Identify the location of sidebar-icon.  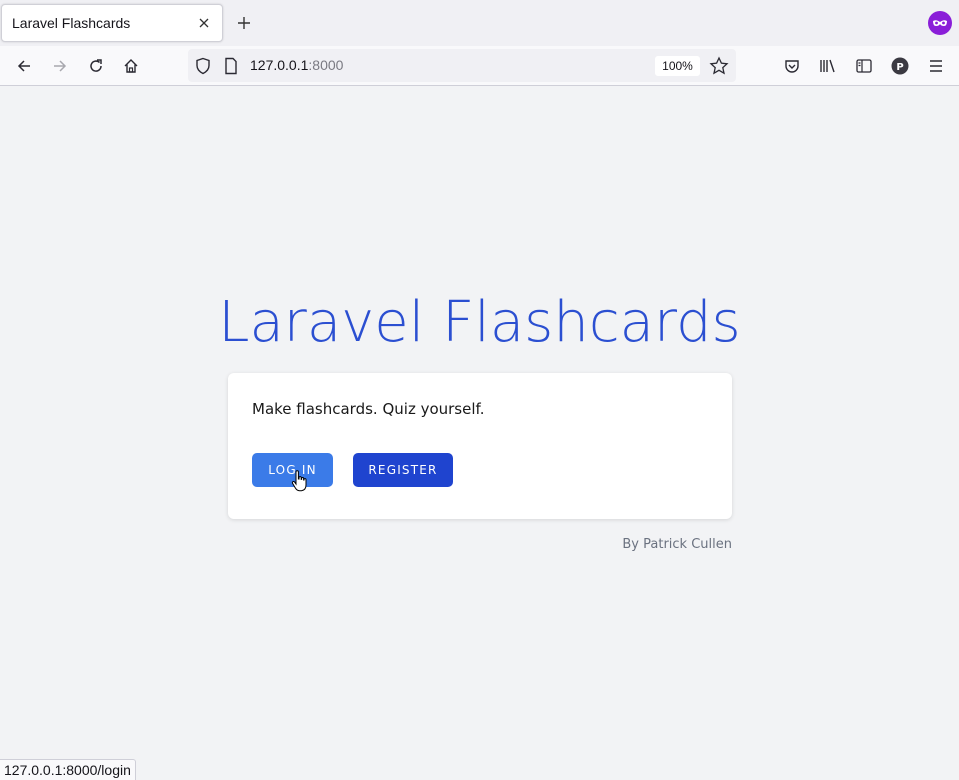
(864, 66).